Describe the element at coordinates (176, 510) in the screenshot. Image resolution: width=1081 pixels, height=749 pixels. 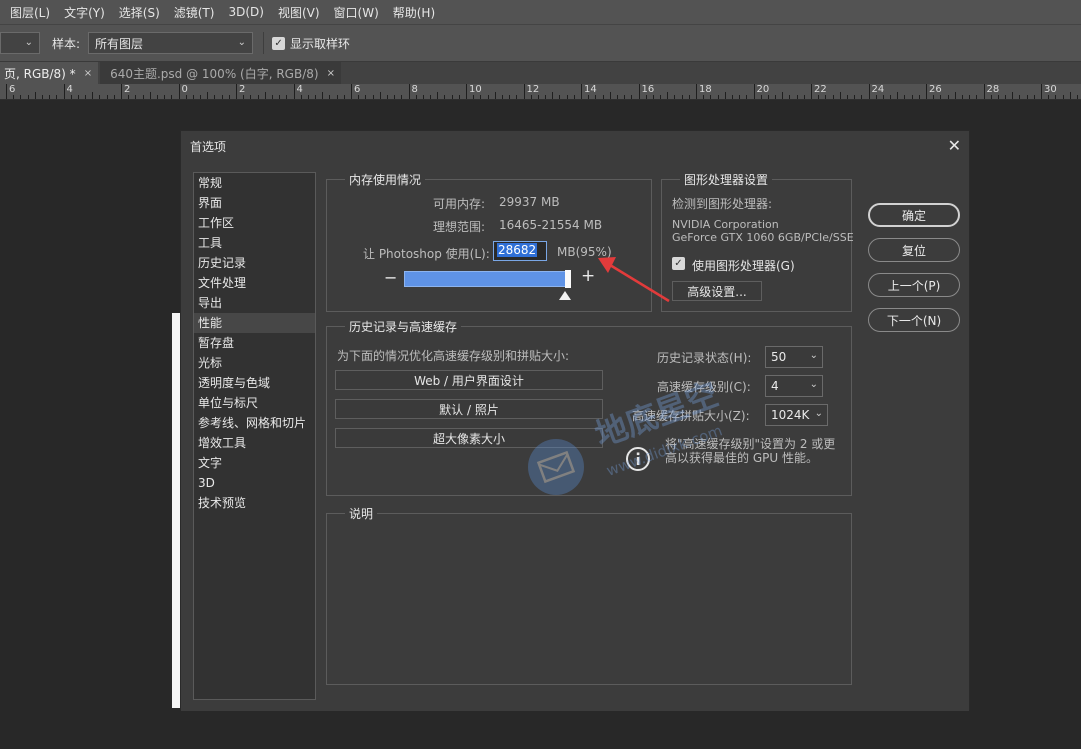
I see `canvas-edge` at that location.